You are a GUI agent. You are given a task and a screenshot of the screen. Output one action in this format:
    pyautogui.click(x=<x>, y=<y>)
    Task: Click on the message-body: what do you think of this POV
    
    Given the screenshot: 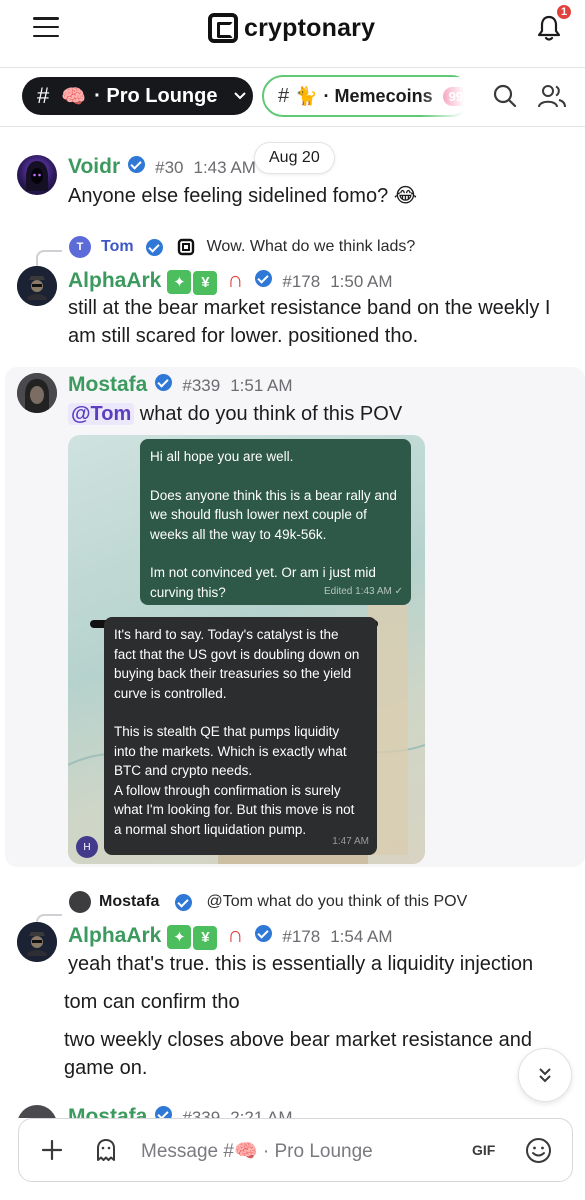 What is the action you would take?
    pyautogui.click(x=271, y=414)
    